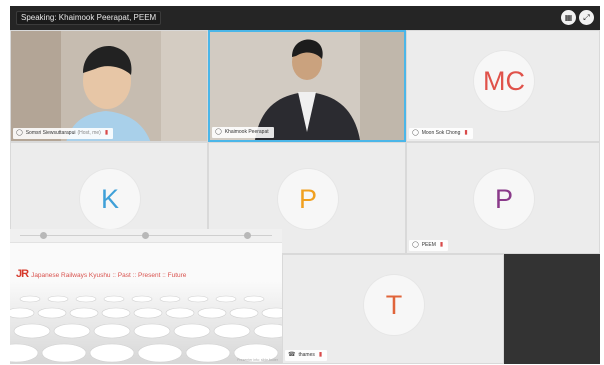 The image size is (604, 365). I want to click on expand-button: ⤢, so click(586, 17).